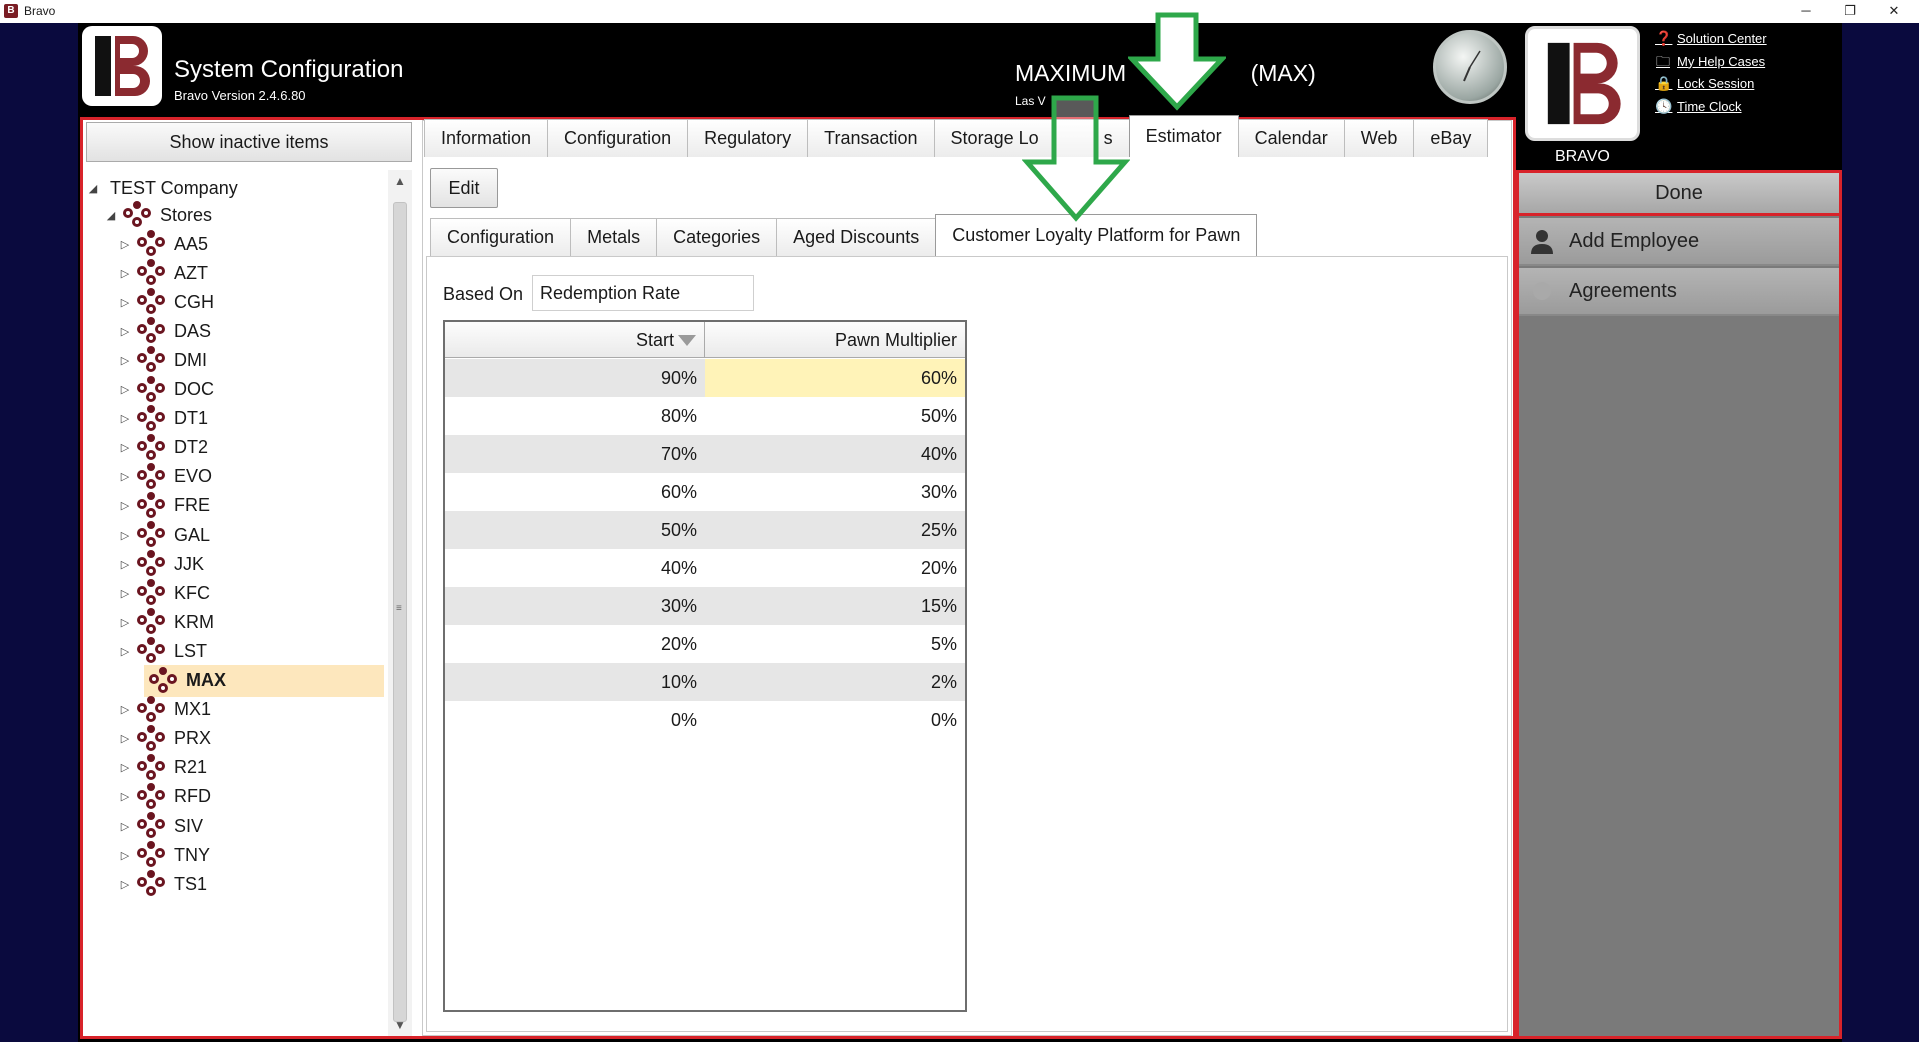 This screenshot has height=1042, width=1919. I want to click on tree-item-azt: ▷ AZT, so click(236, 273).